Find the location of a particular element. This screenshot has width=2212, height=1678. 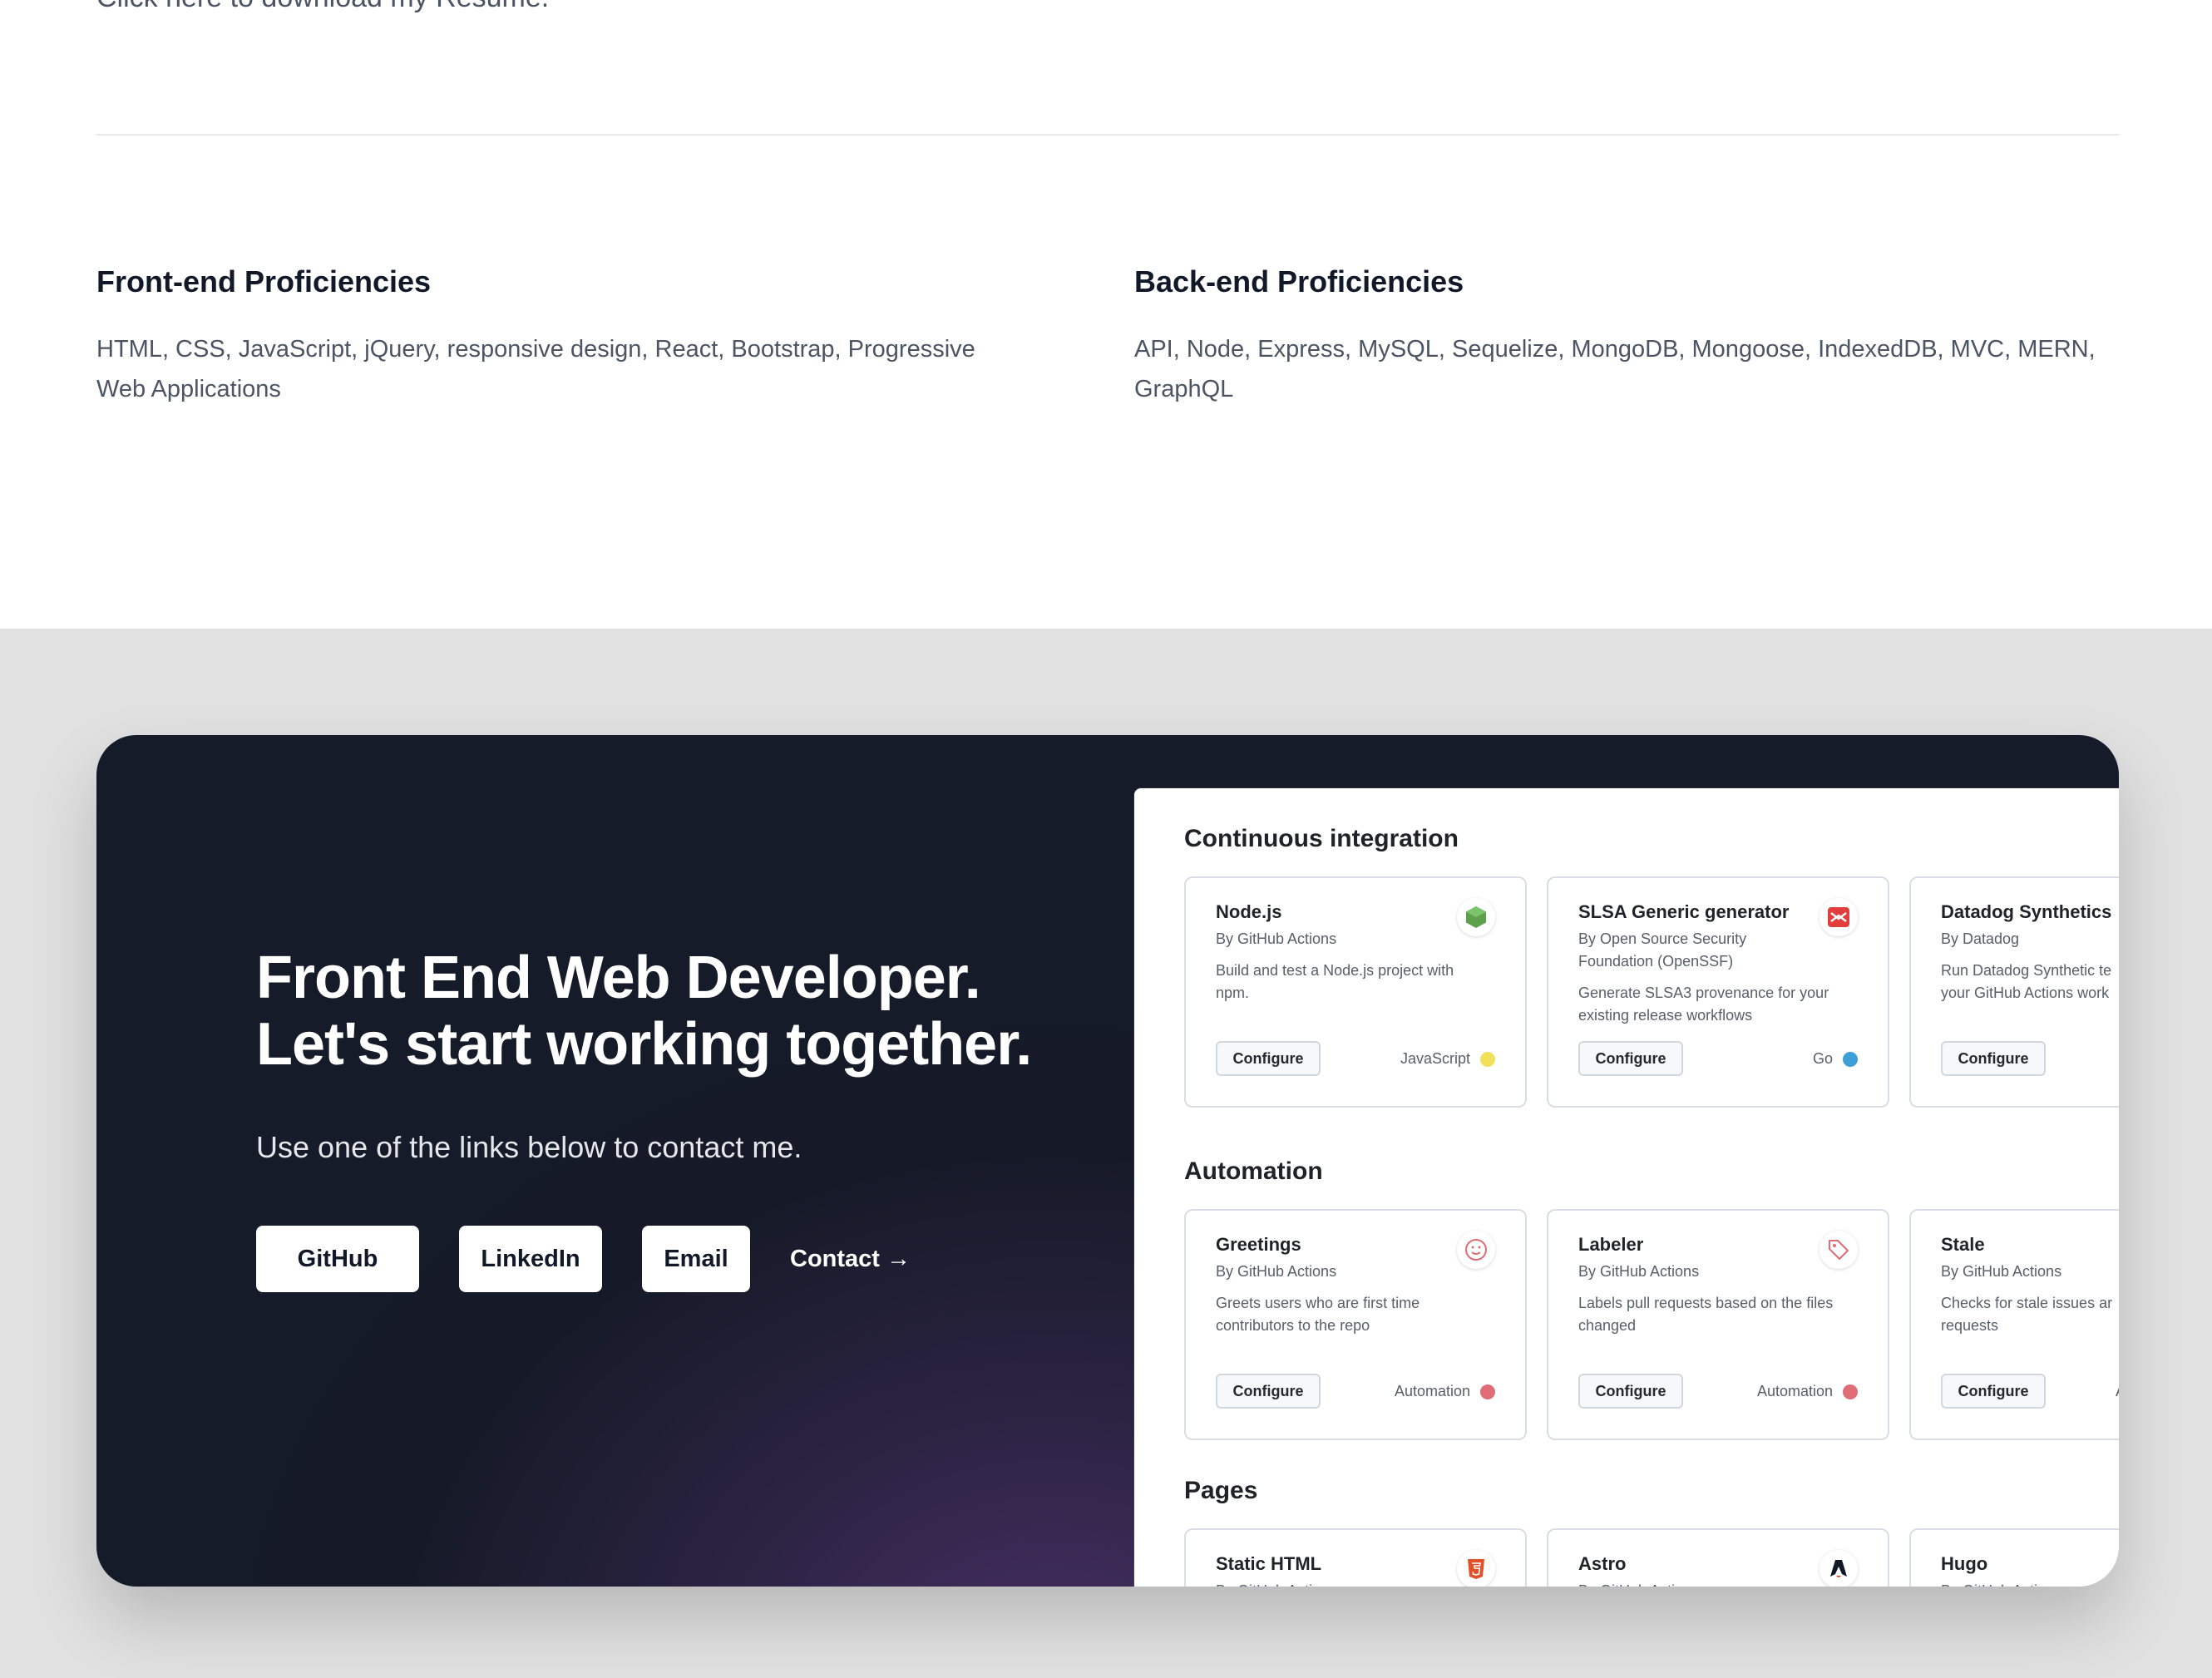

smiley-icon is located at coordinates (1476, 1250).